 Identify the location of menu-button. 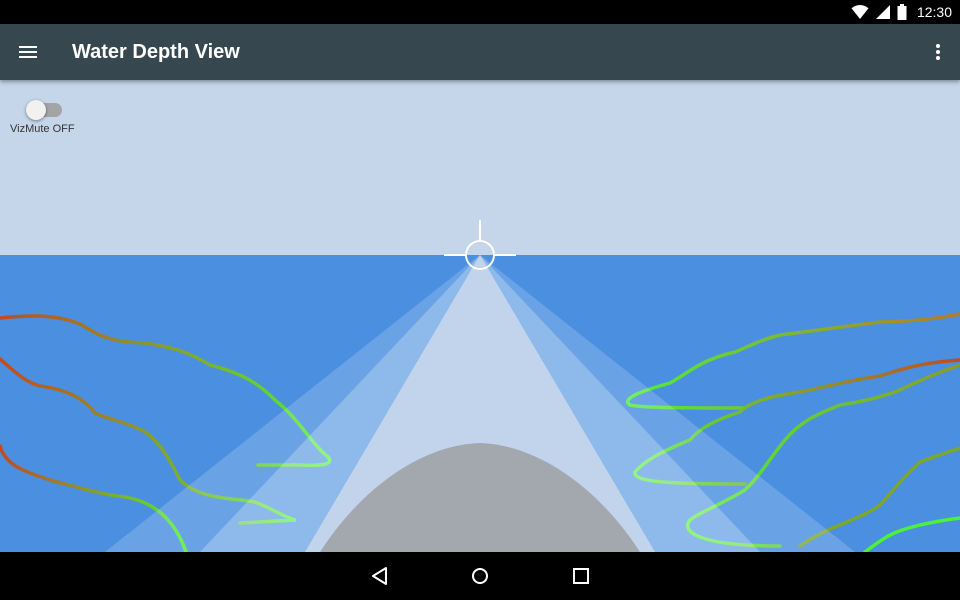
(28, 52).